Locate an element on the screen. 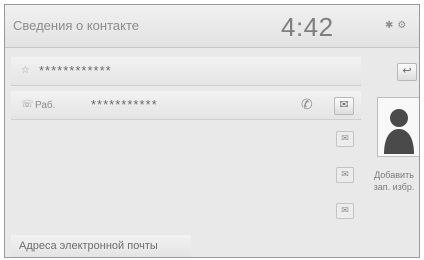 The height and width of the screenshot is (260, 424). phone-row: ☏ Раб. *********** ✆ is located at coordinates (186, 105).